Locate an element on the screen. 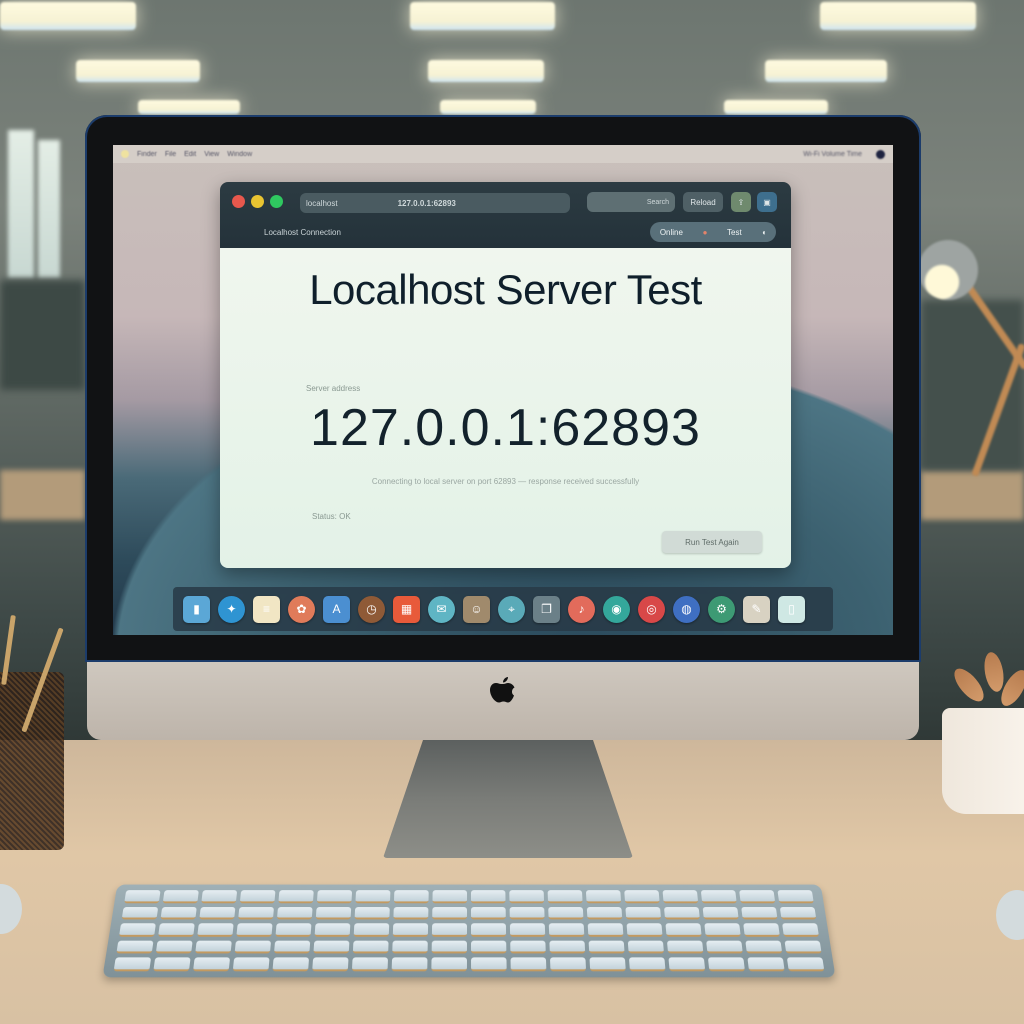 This screenshot has width=1024, height=1024. menu-item: File is located at coordinates (170, 154).